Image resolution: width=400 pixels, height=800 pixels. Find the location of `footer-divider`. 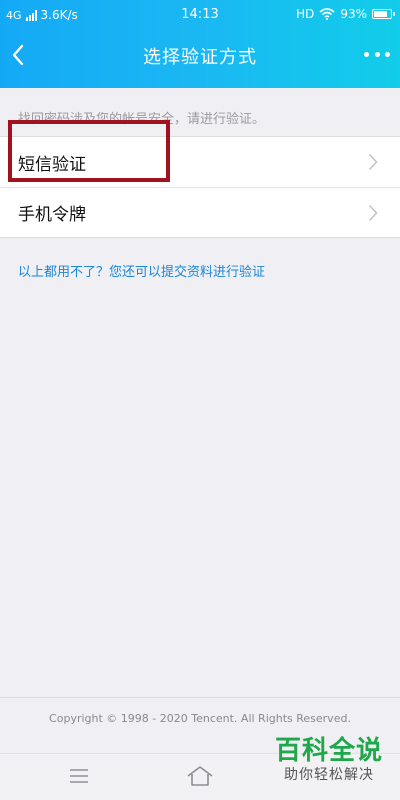

footer-divider is located at coordinates (200, 697).